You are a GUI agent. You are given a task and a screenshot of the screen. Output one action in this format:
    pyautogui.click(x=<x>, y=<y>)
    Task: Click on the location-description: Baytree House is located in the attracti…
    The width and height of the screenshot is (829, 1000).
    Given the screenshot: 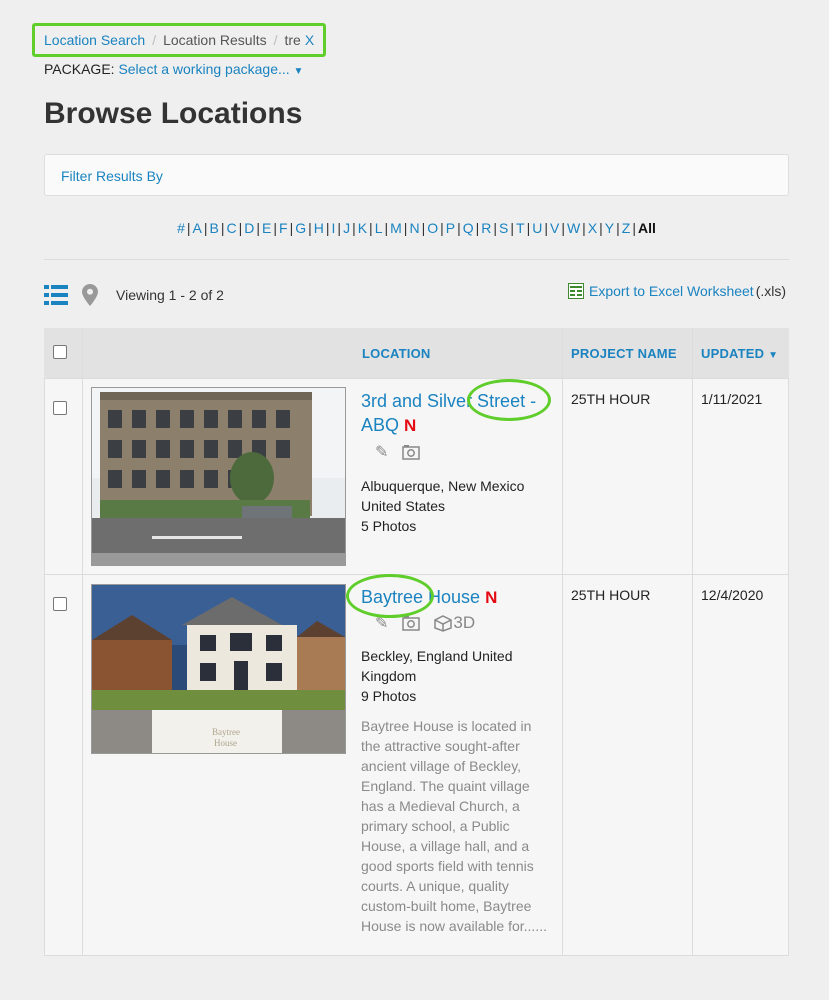 What is the action you would take?
    pyautogui.click(x=454, y=826)
    